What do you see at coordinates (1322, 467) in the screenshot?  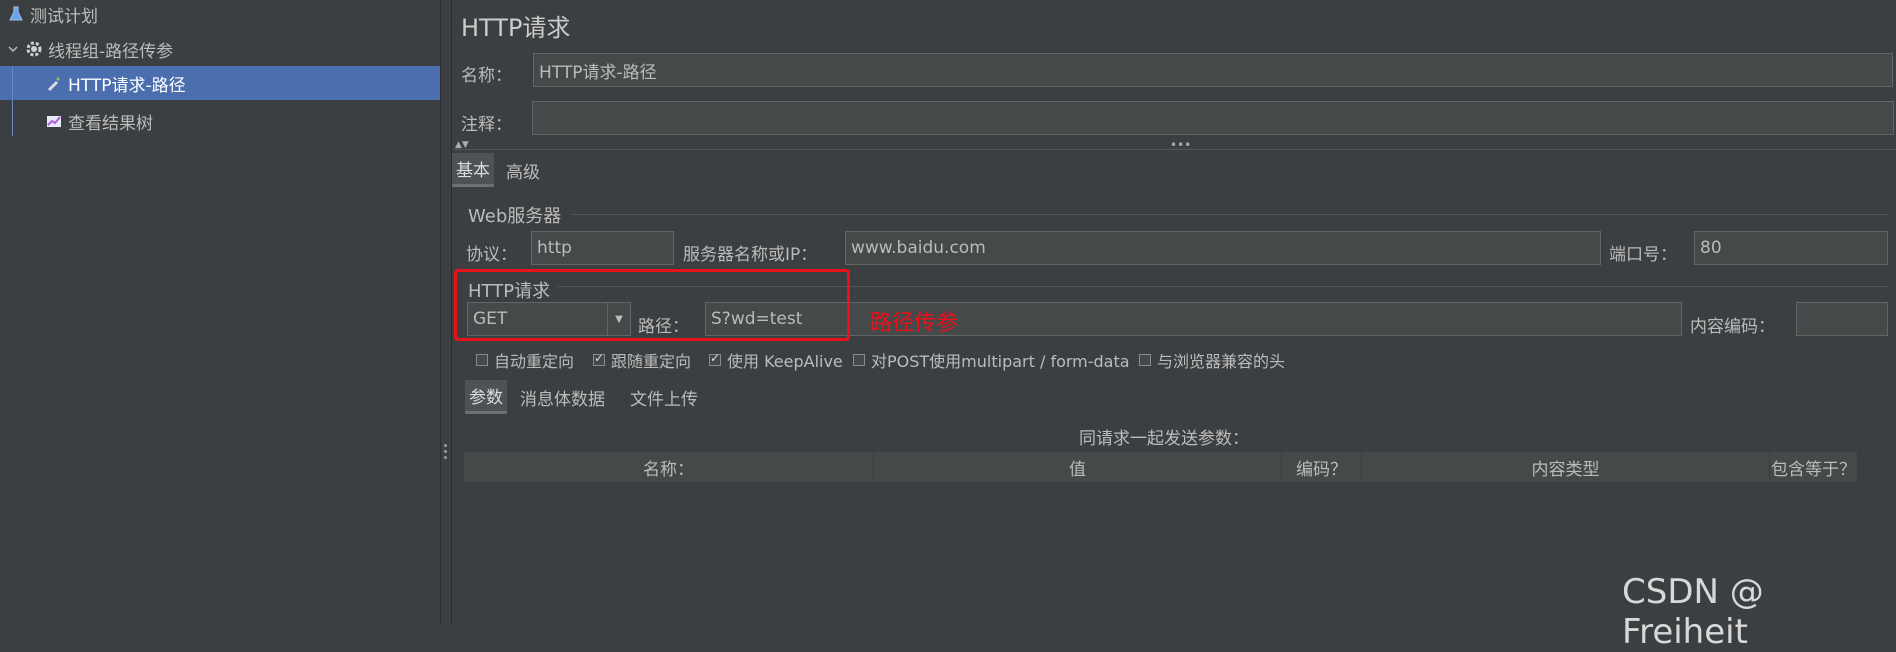 I see `column-header-encode: 编码？` at bounding box center [1322, 467].